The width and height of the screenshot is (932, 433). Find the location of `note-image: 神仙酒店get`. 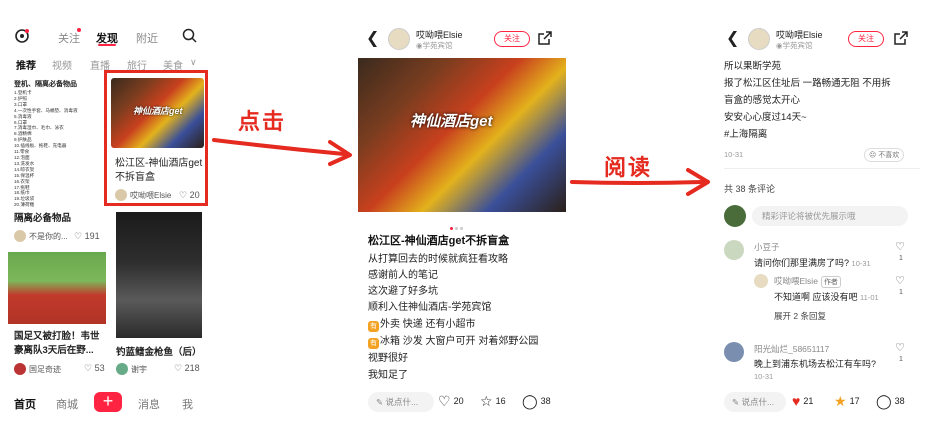

note-image: 神仙酒店get is located at coordinates (462, 135).